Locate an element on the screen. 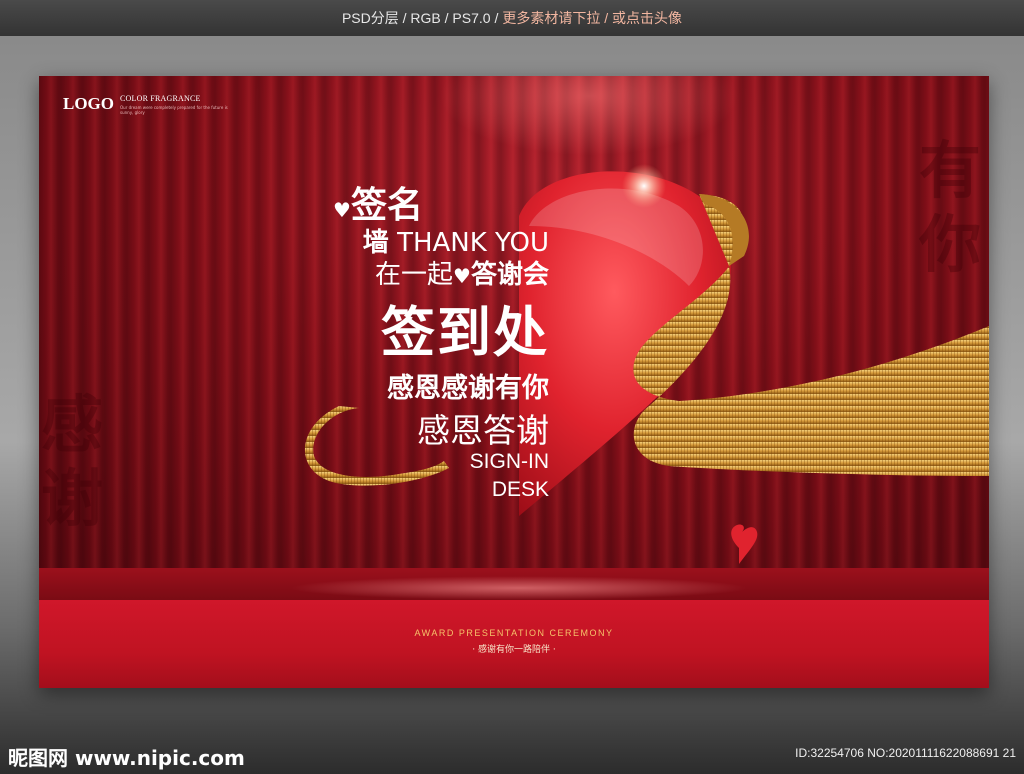 This screenshot has width=1024, height=774. title-line-1: ♥签名 is located at coordinates (378, 202).